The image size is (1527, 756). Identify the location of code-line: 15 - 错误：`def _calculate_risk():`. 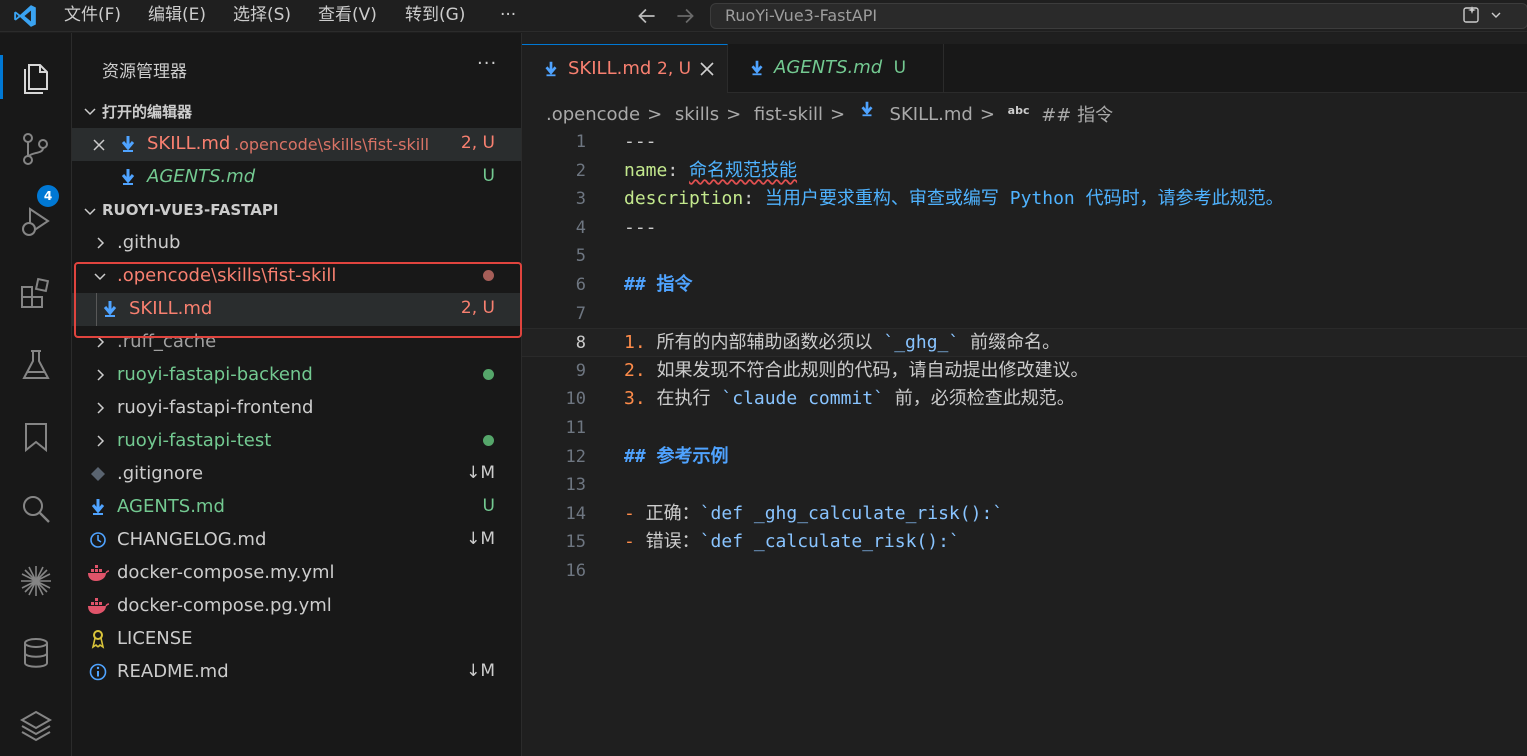
(1024, 542).